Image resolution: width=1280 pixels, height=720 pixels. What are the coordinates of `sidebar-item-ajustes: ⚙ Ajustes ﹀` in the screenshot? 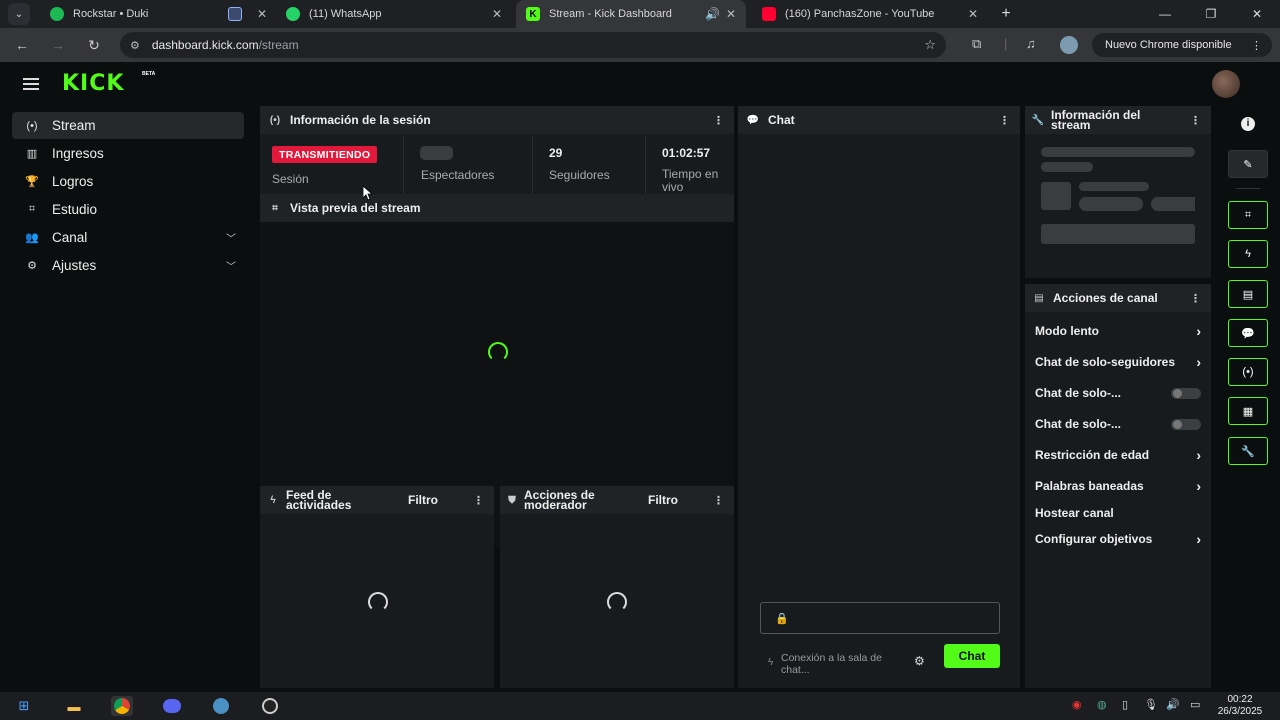 It's located at (128, 265).